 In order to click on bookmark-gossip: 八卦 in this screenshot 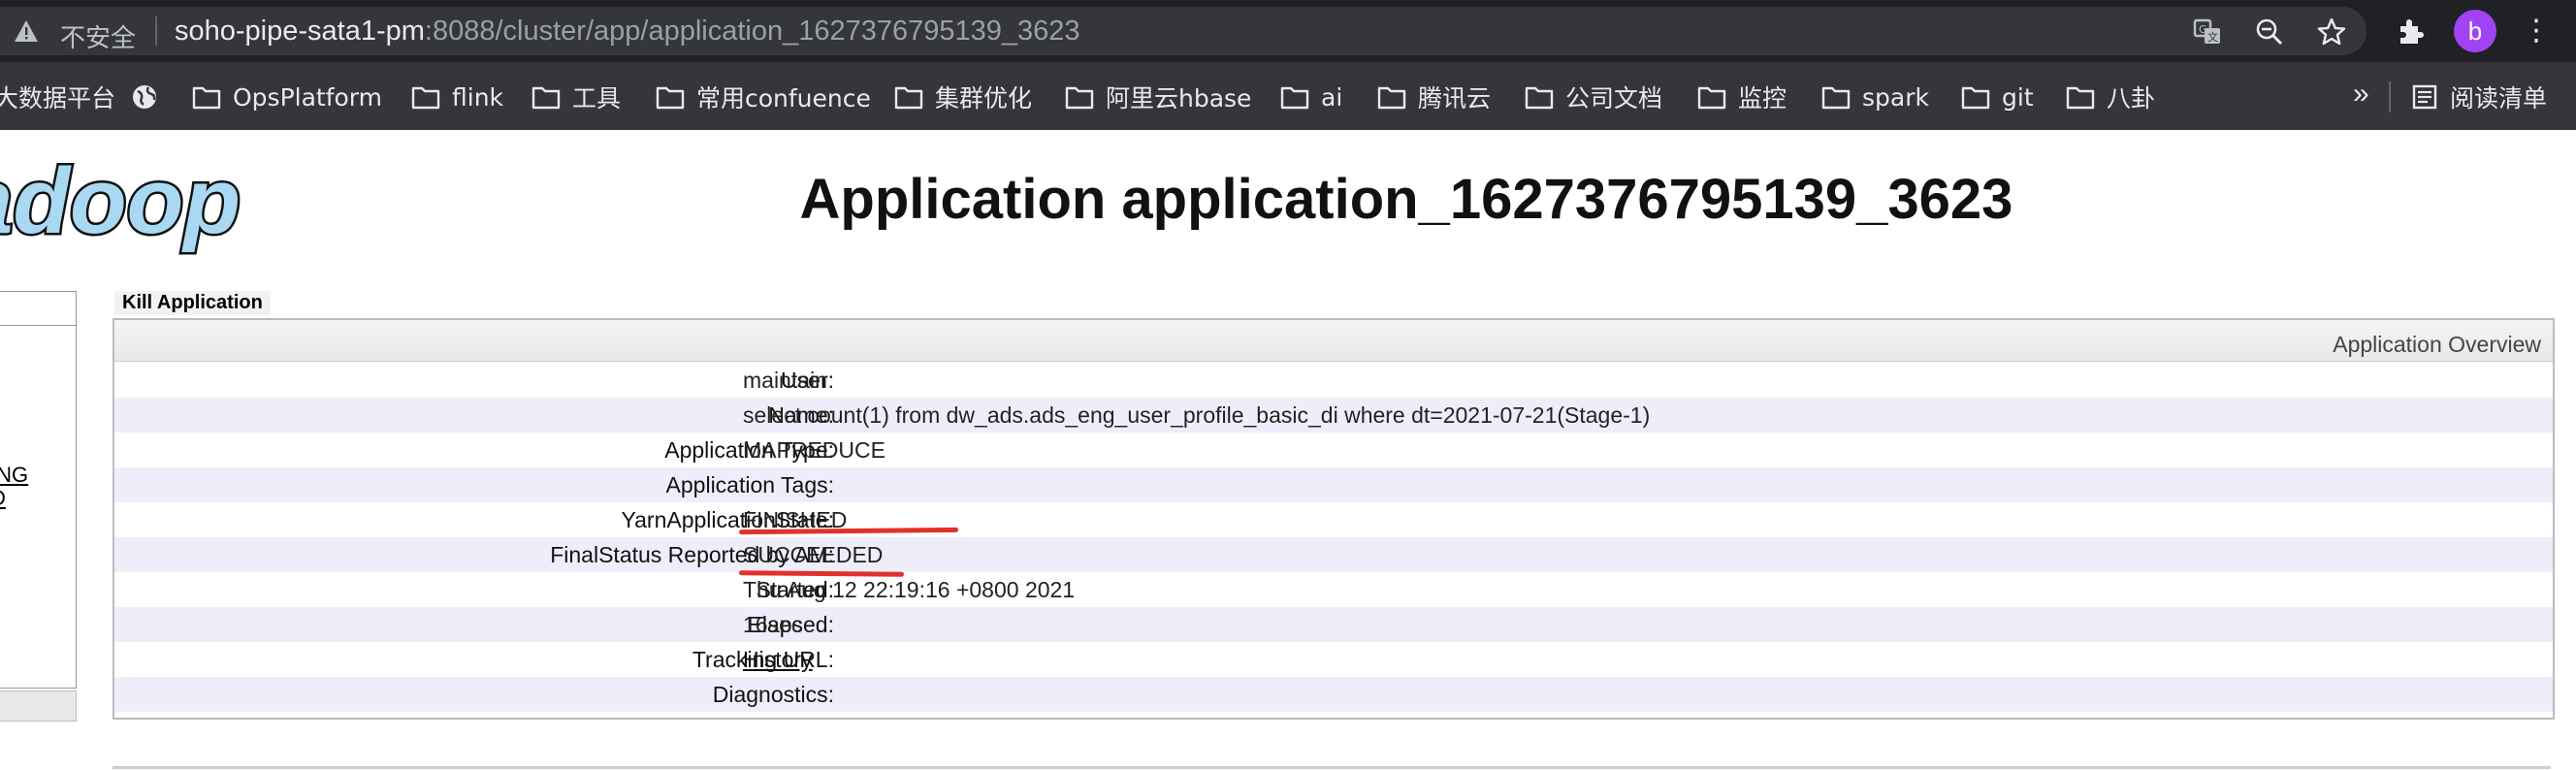, I will do `click(2110, 96)`.